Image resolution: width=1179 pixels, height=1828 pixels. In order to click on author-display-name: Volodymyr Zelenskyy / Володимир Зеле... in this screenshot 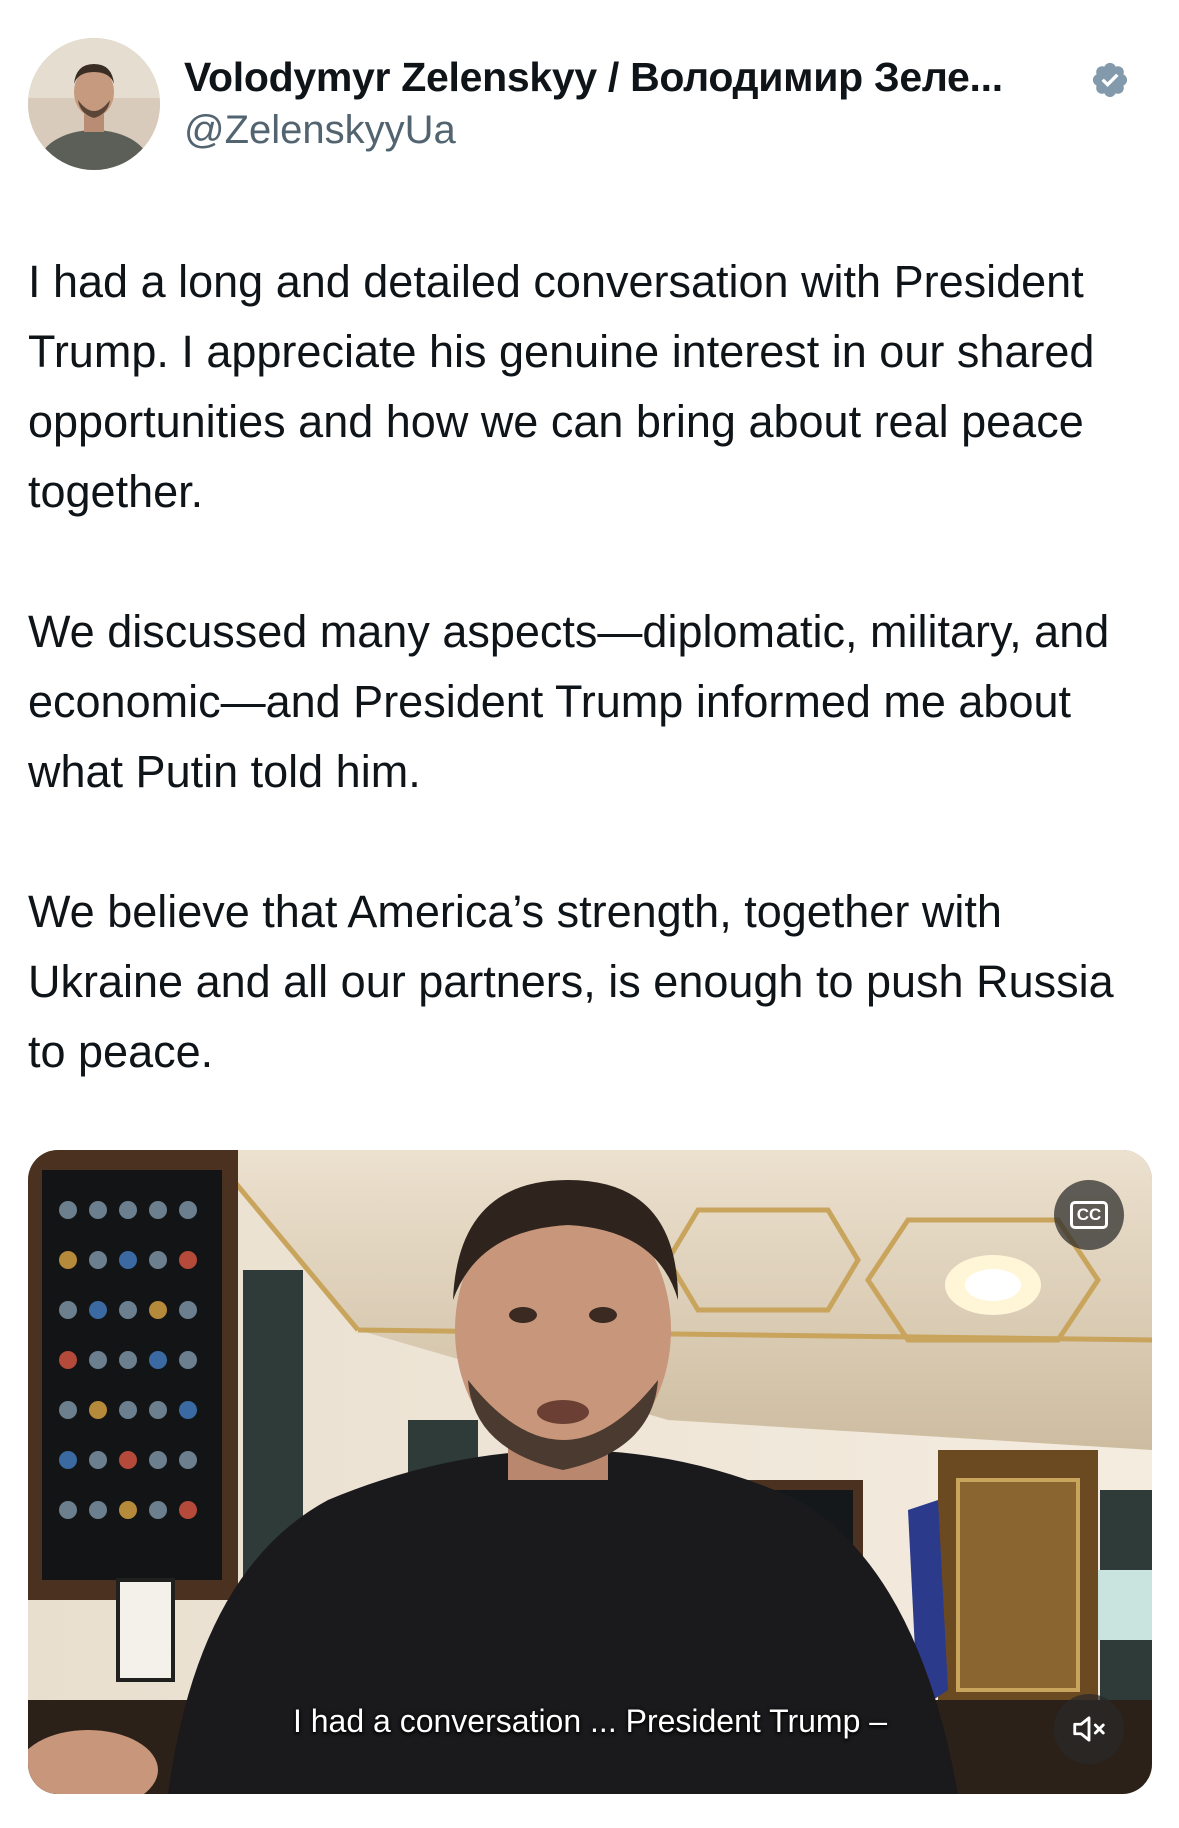, I will do `click(593, 77)`.